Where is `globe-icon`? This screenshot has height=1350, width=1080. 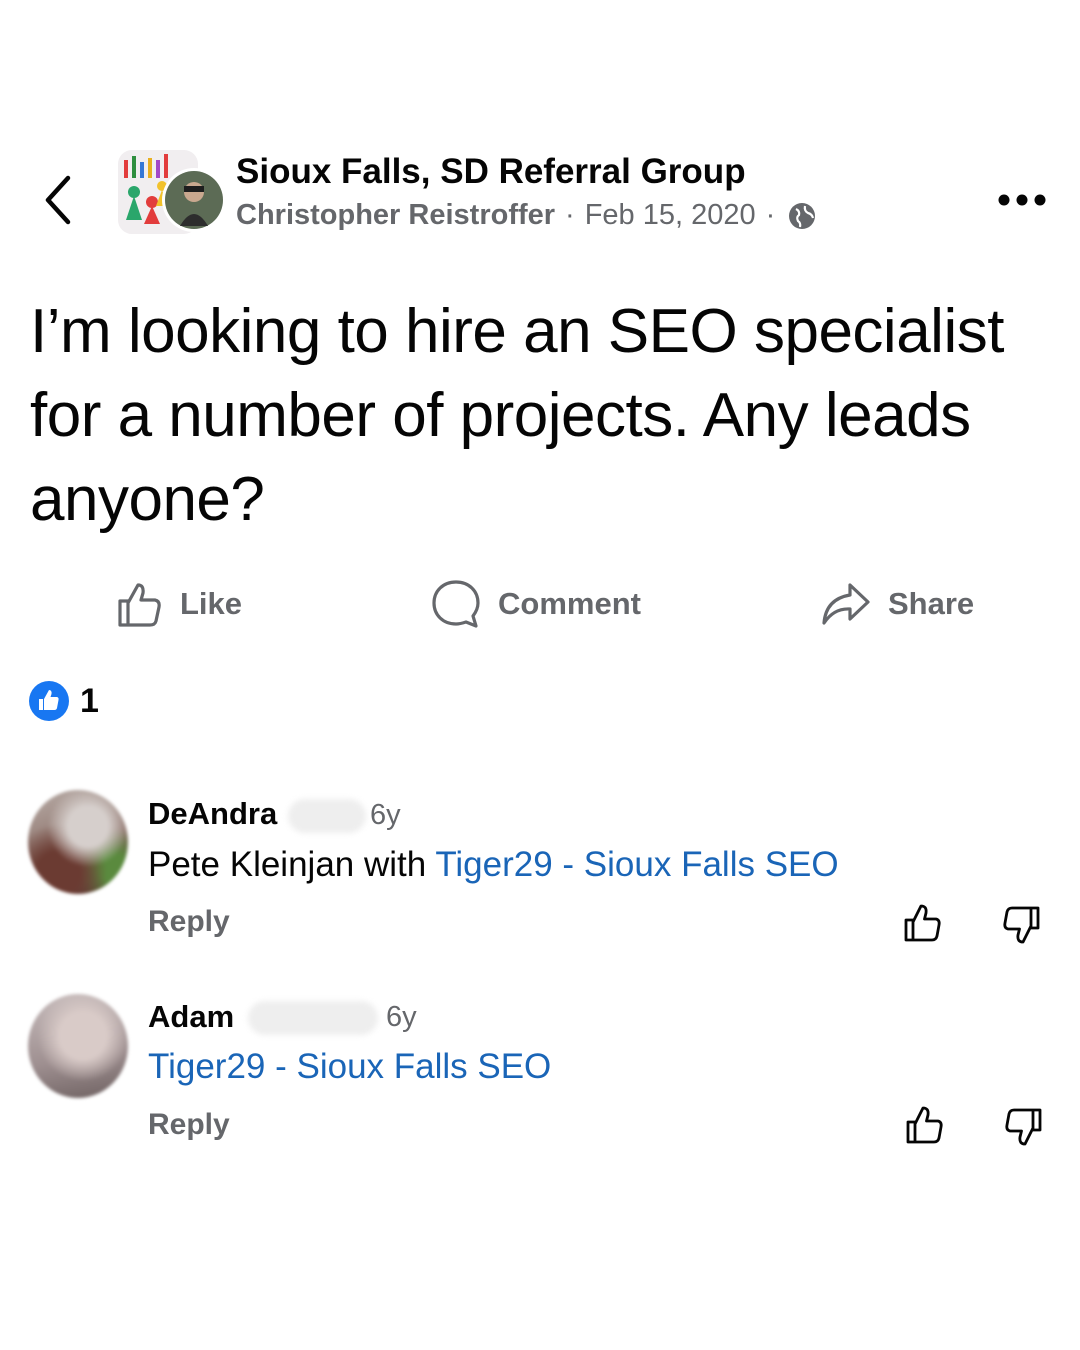 globe-icon is located at coordinates (802, 216).